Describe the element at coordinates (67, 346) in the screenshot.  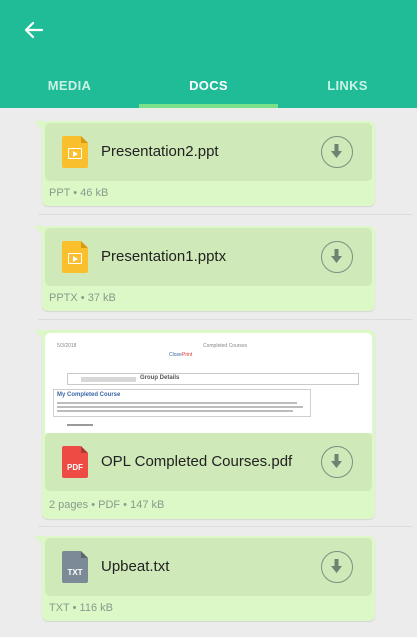
I see `preview-date: 5/3/2018` at that location.